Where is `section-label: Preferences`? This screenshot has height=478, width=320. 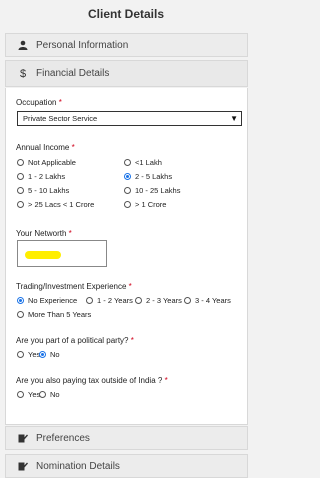
section-label: Preferences is located at coordinates (63, 438).